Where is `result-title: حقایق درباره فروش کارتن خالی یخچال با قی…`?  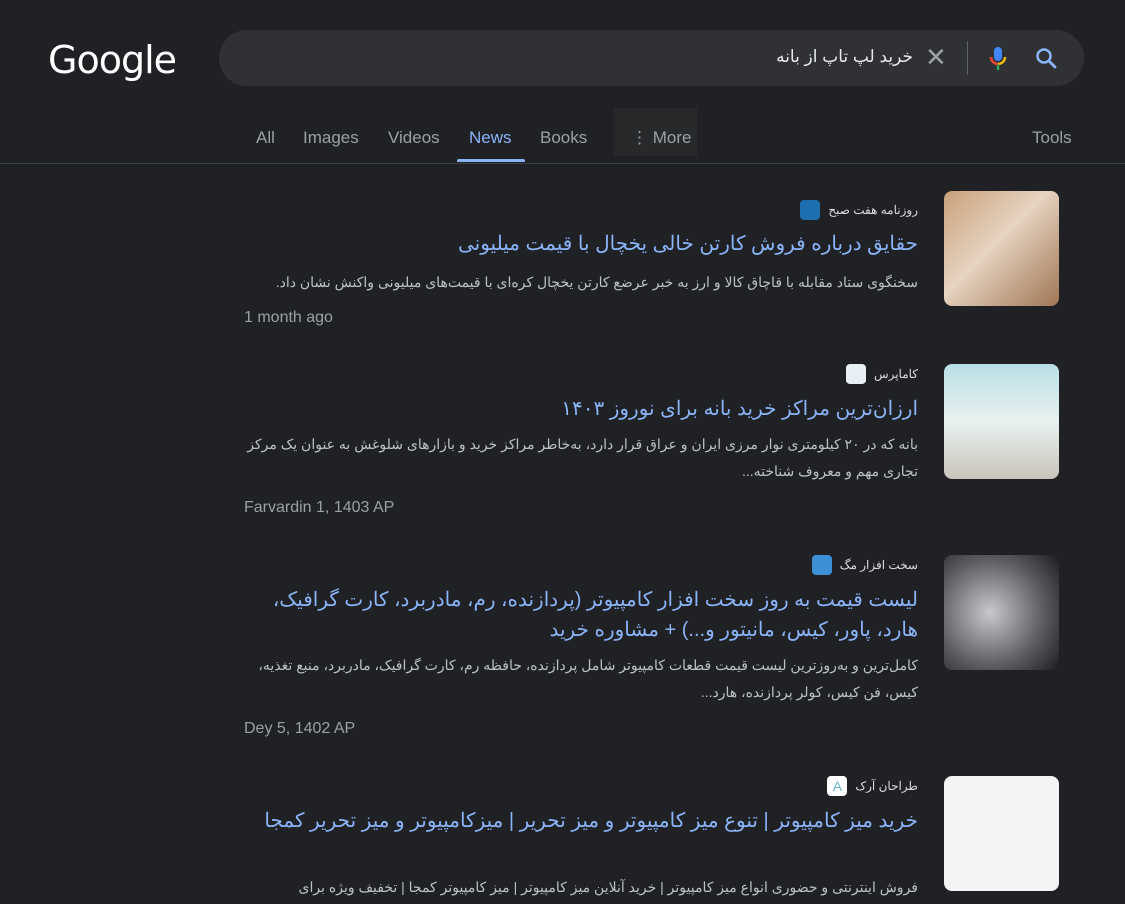
result-title: حقایق درباره فروش کارتن خالی یخچال با قی… is located at coordinates (581, 244).